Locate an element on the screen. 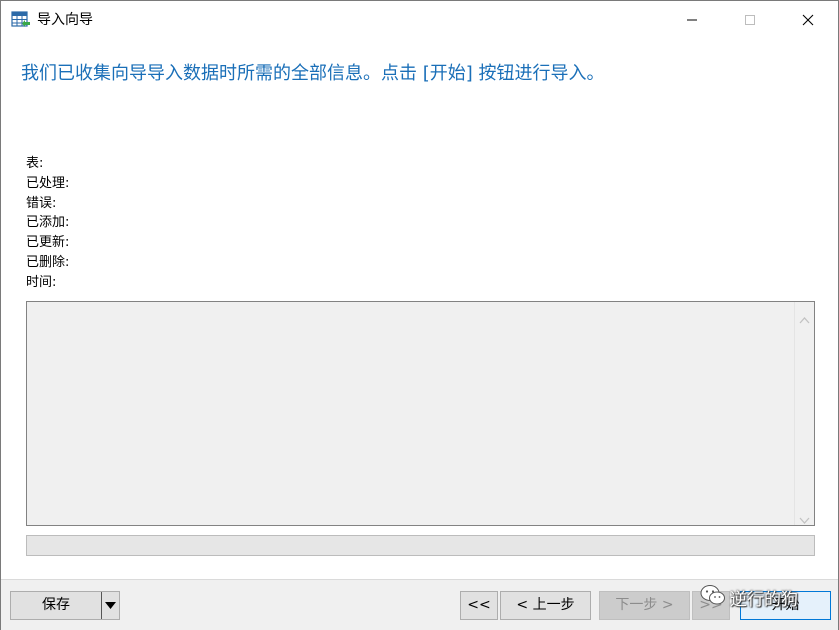 Image resolution: width=839 pixels, height=630 pixels. last-step-button: >> is located at coordinates (711, 605).